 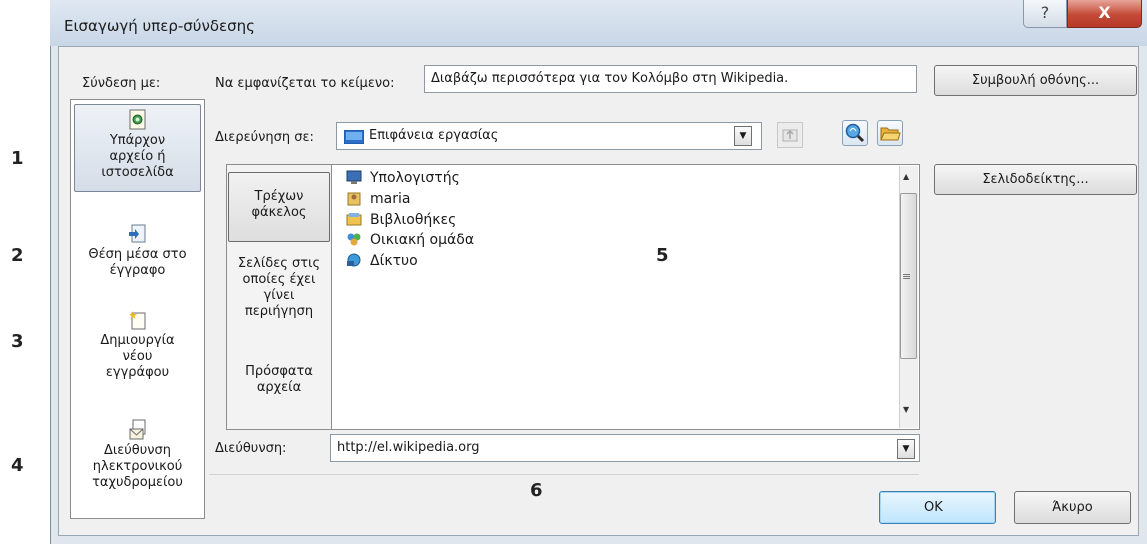 What do you see at coordinates (305, 83) in the screenshot?
I see `text-to-display-label: Να εμφανίζεται το κείμενο:` at bounding box center [305, 83].